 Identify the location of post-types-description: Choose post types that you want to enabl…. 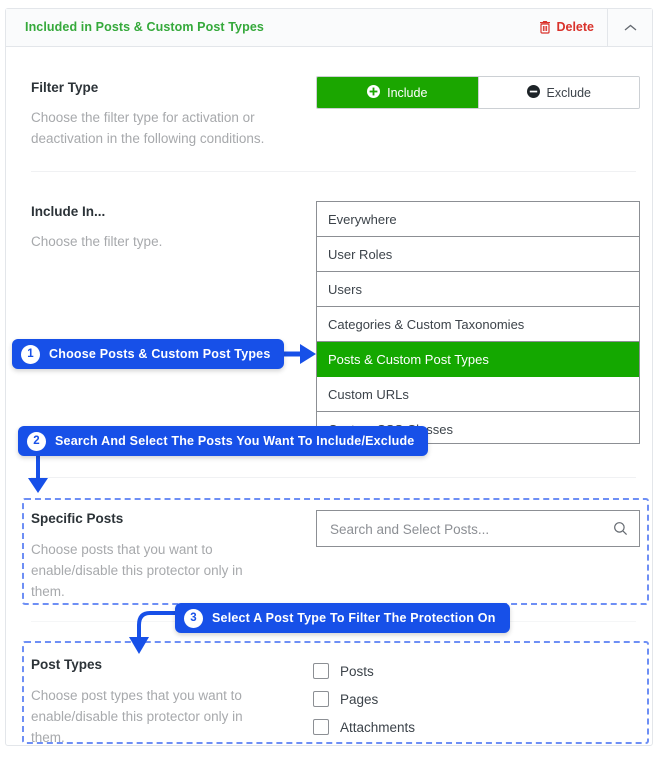
(137, 716).